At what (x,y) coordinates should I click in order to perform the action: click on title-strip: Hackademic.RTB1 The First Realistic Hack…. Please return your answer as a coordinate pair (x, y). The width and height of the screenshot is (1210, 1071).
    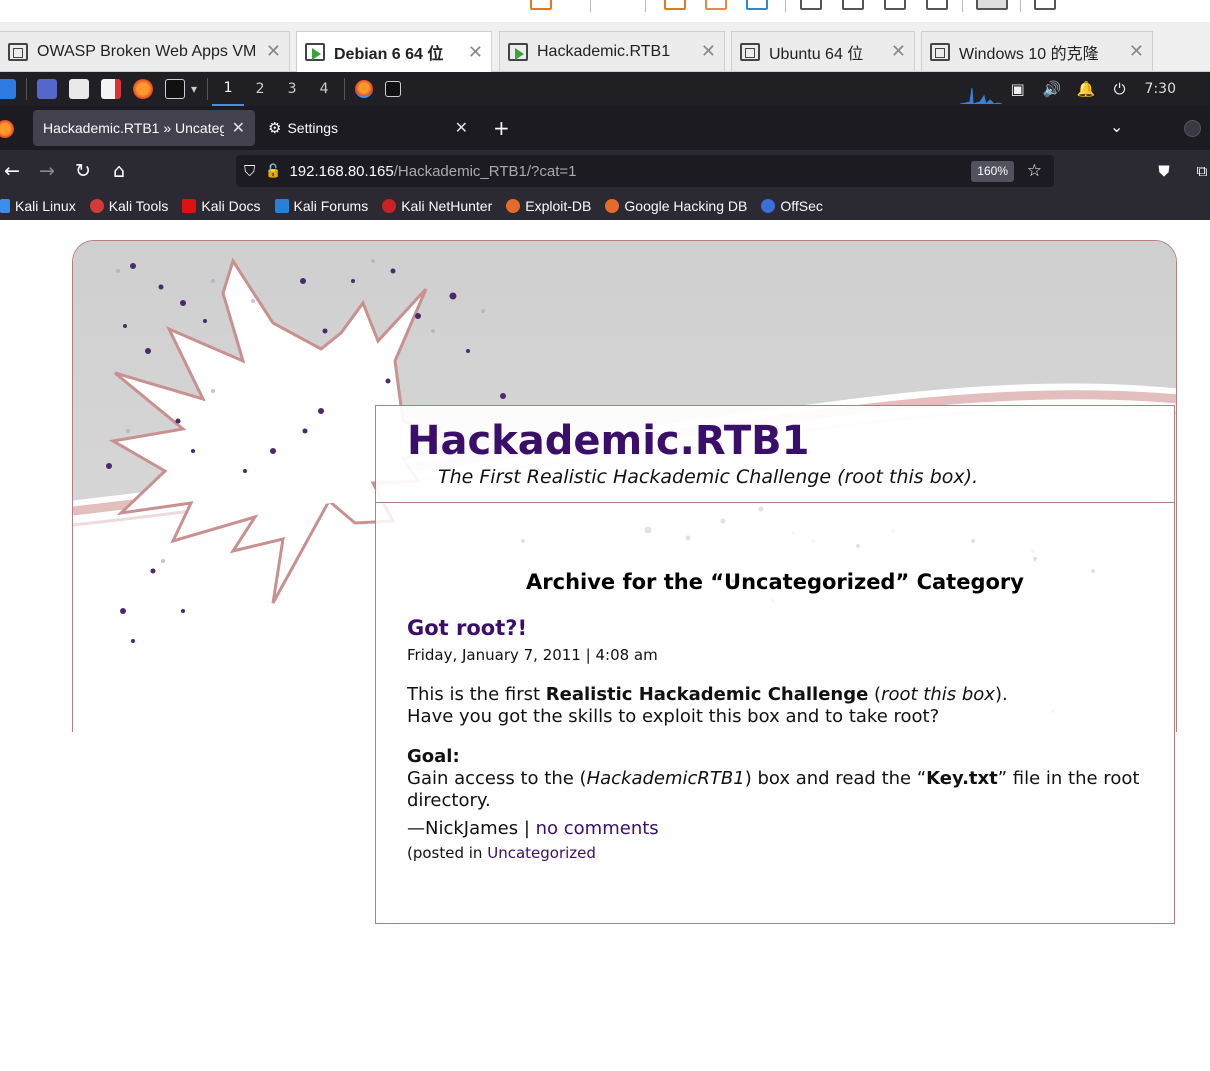
    Looking at the image, I should click on (775, 454).